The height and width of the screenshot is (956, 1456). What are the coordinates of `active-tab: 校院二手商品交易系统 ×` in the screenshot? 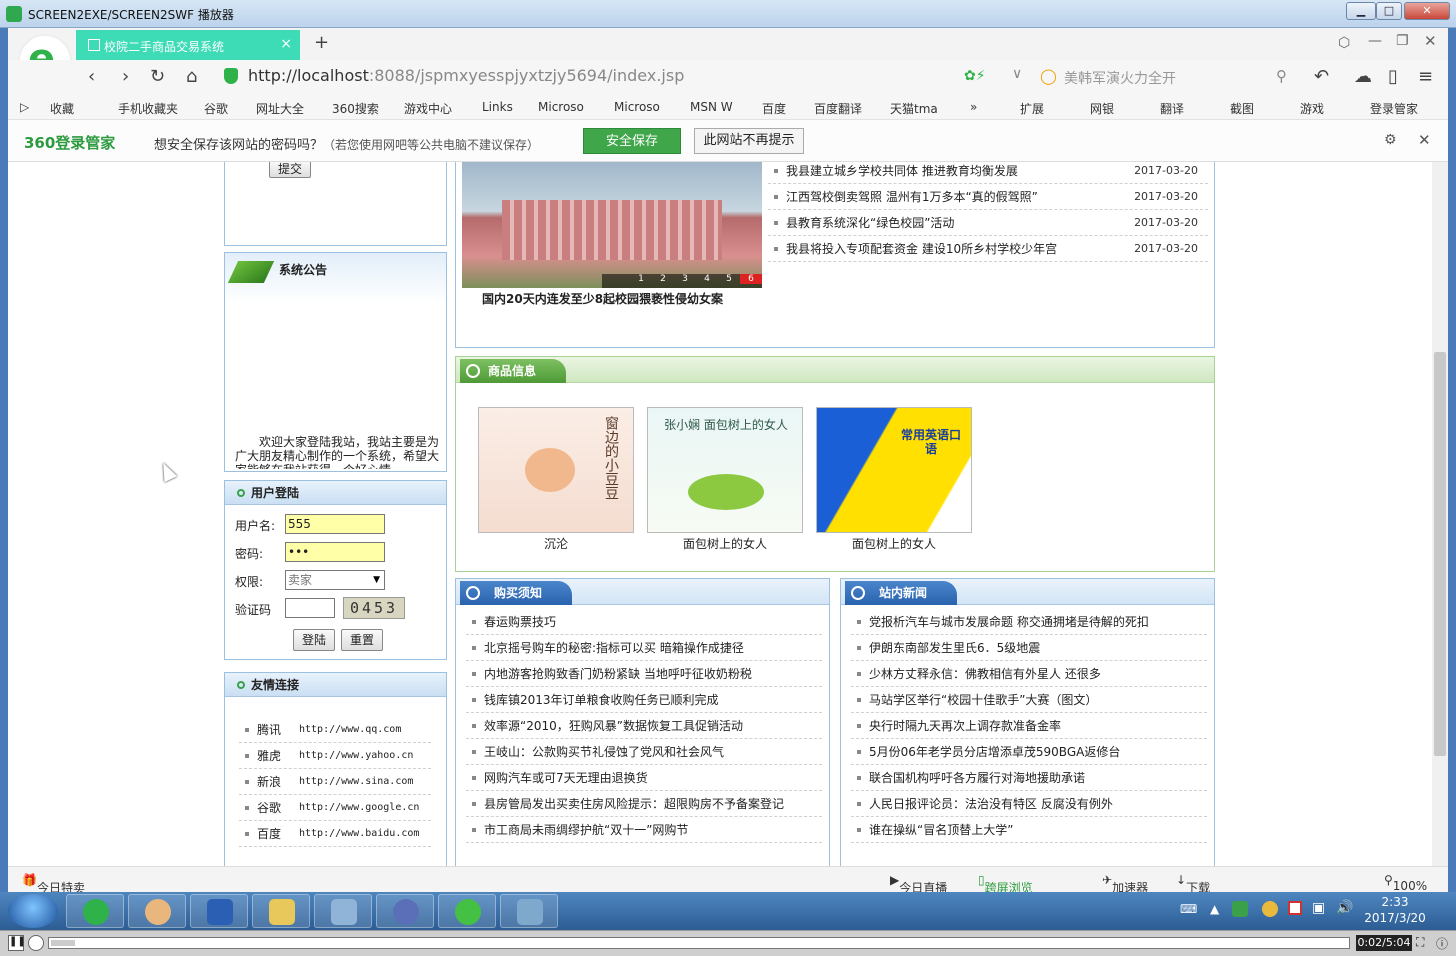 It's located at (188, 45).